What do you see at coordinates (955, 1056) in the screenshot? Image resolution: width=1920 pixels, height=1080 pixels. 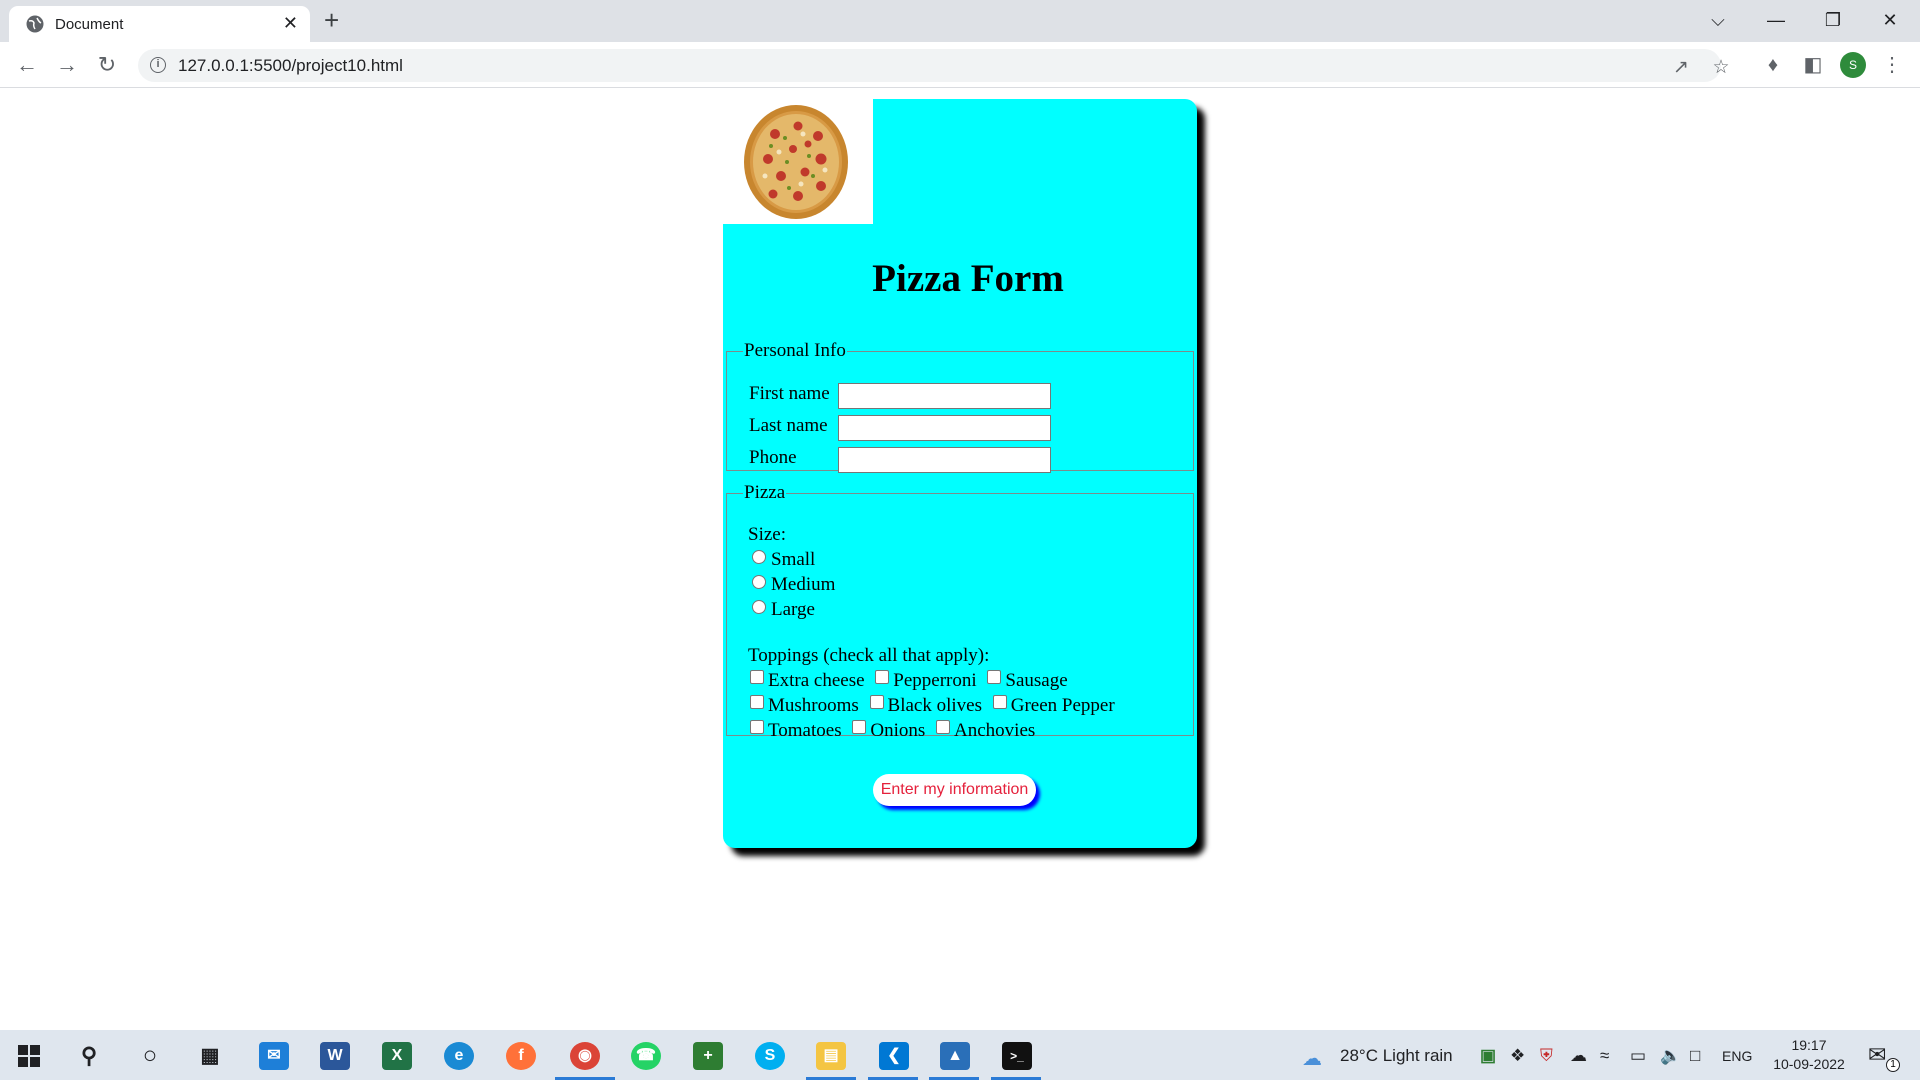 I see `photos-icon: ▲` at bounding box center [955, 1056].